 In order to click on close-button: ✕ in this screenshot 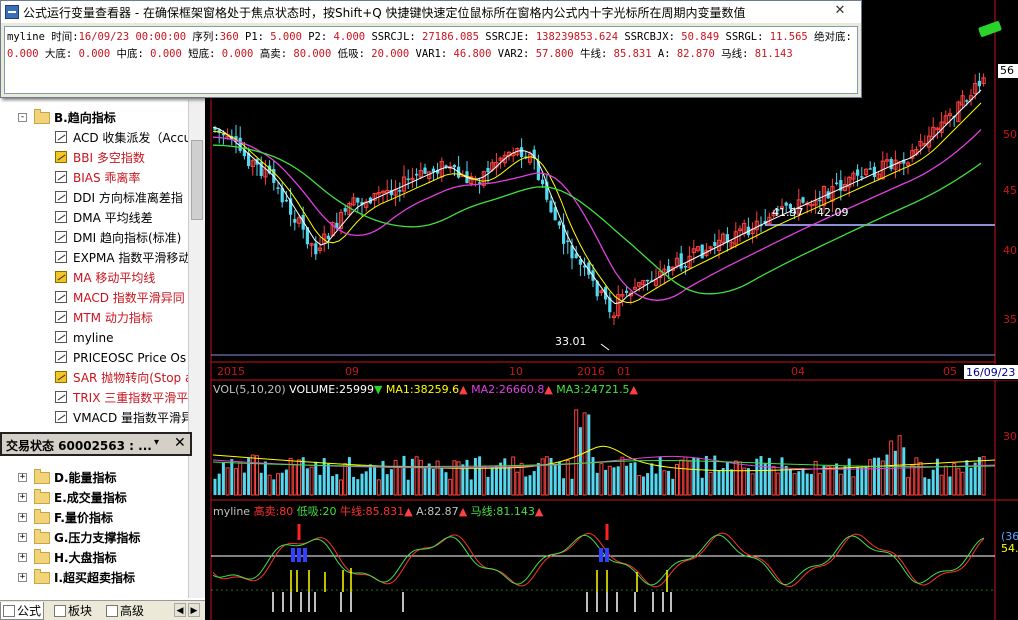, I will do `click(840, 11)`.